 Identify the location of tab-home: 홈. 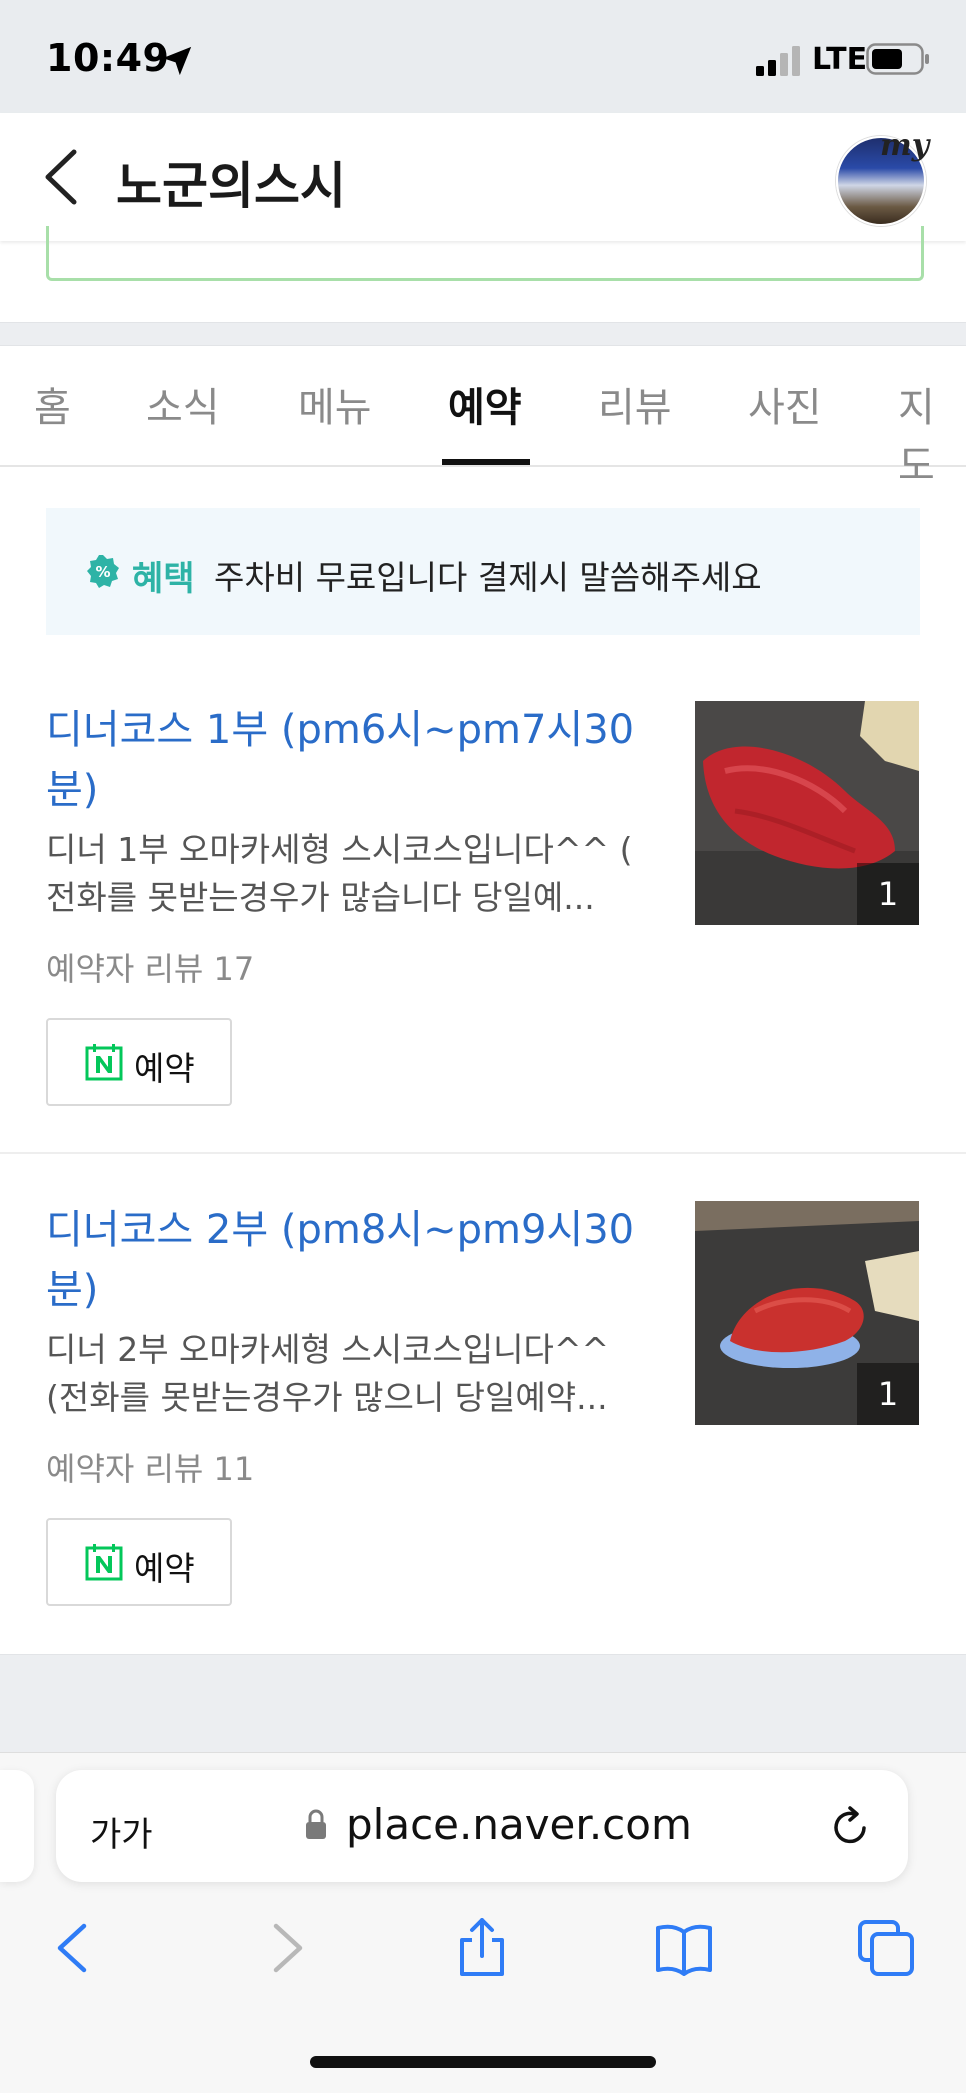
(52, 404).